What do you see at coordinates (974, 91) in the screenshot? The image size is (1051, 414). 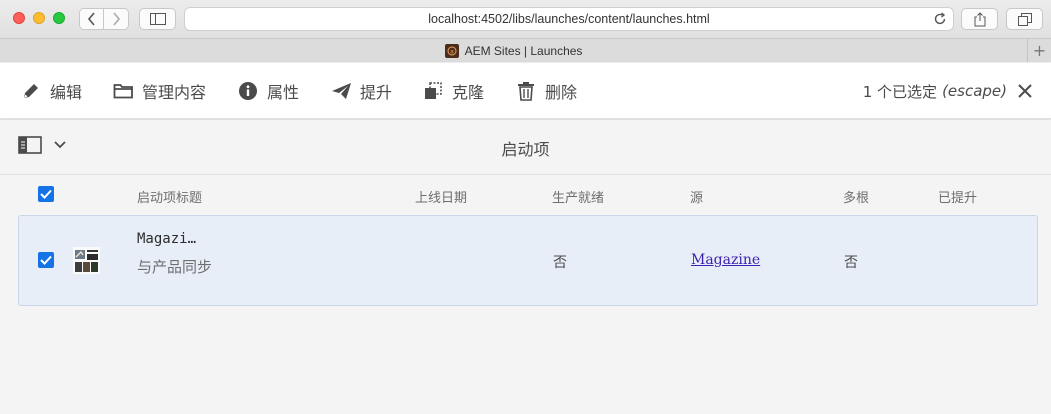 I see `escape-hint: (escape)` at bounding box center [974, 91].